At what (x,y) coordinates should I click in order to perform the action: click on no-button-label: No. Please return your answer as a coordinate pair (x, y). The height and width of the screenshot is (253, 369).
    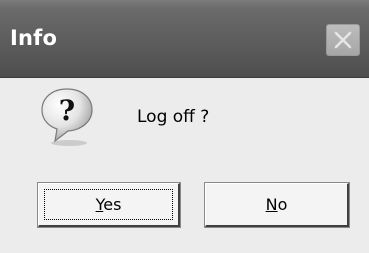
    Looking at the image, I should click on (277, 204).